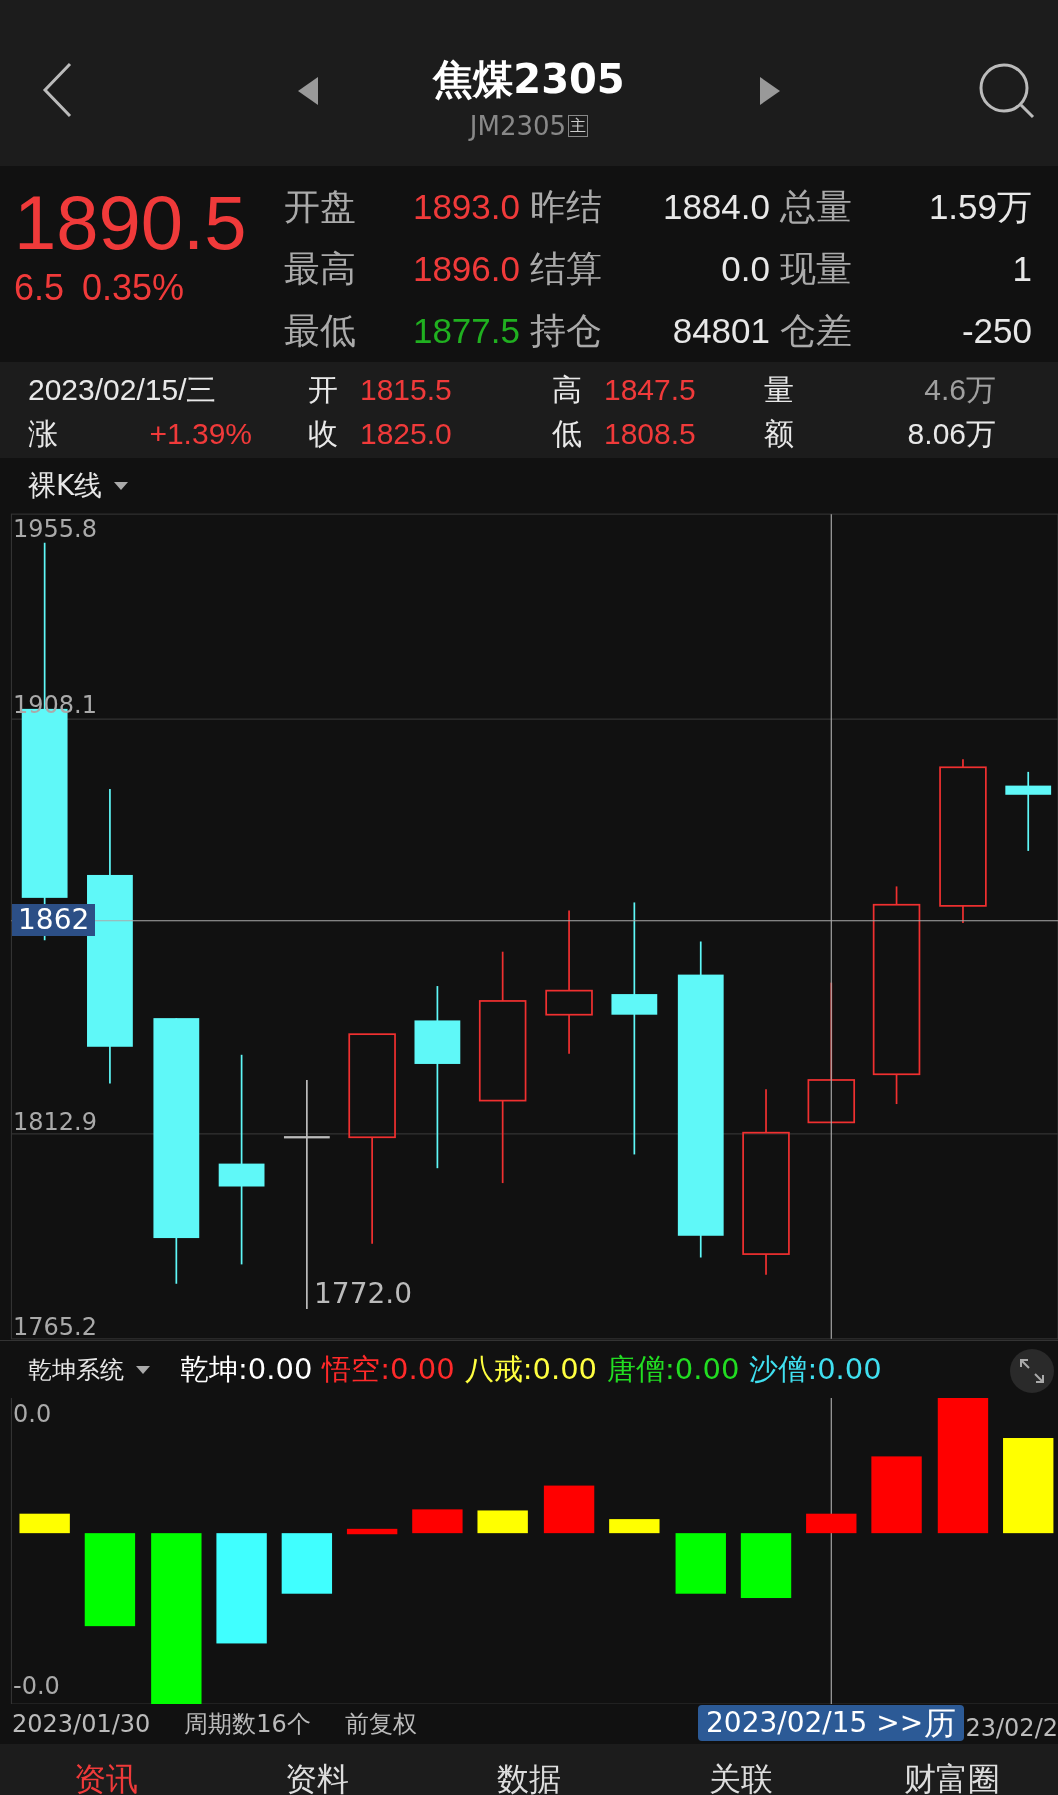 This screenshot has width=1058, height=1795. I want to click on bottom-tab: 财富圈, so click(952, 1777).